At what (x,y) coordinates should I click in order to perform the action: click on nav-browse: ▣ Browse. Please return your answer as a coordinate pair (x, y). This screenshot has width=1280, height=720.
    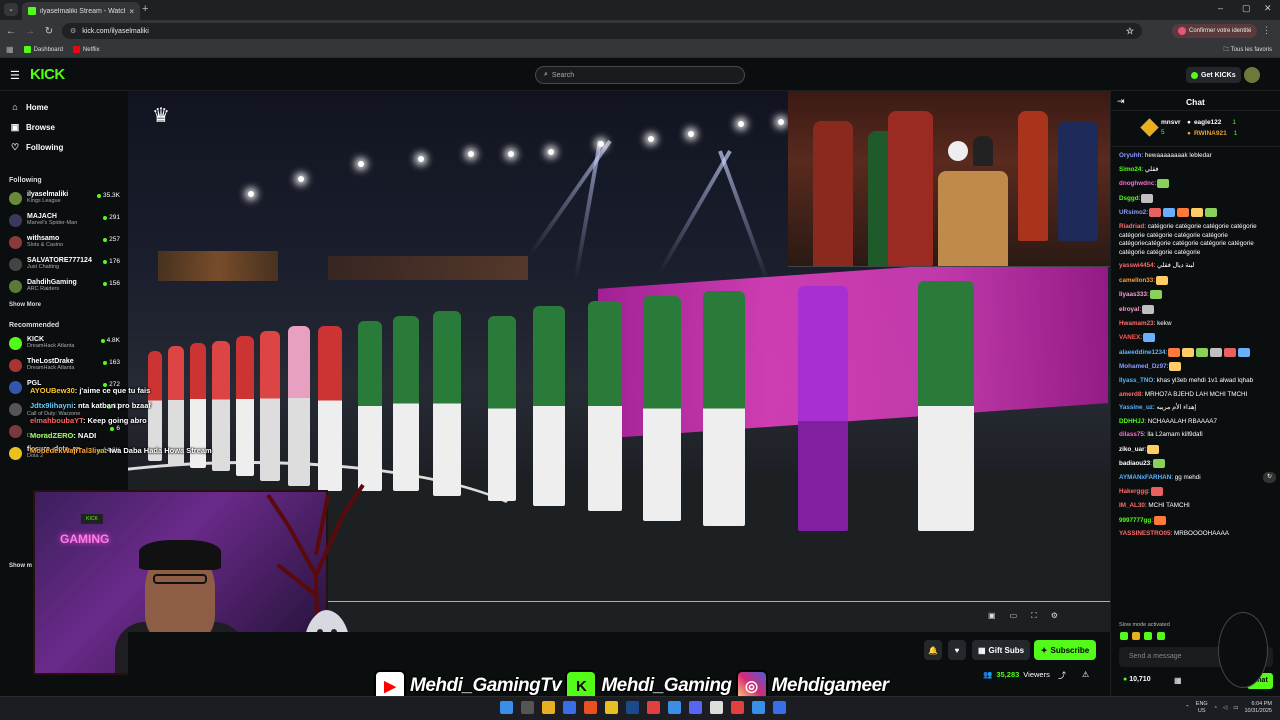
    Looking at the image, I should click on (64, 127).